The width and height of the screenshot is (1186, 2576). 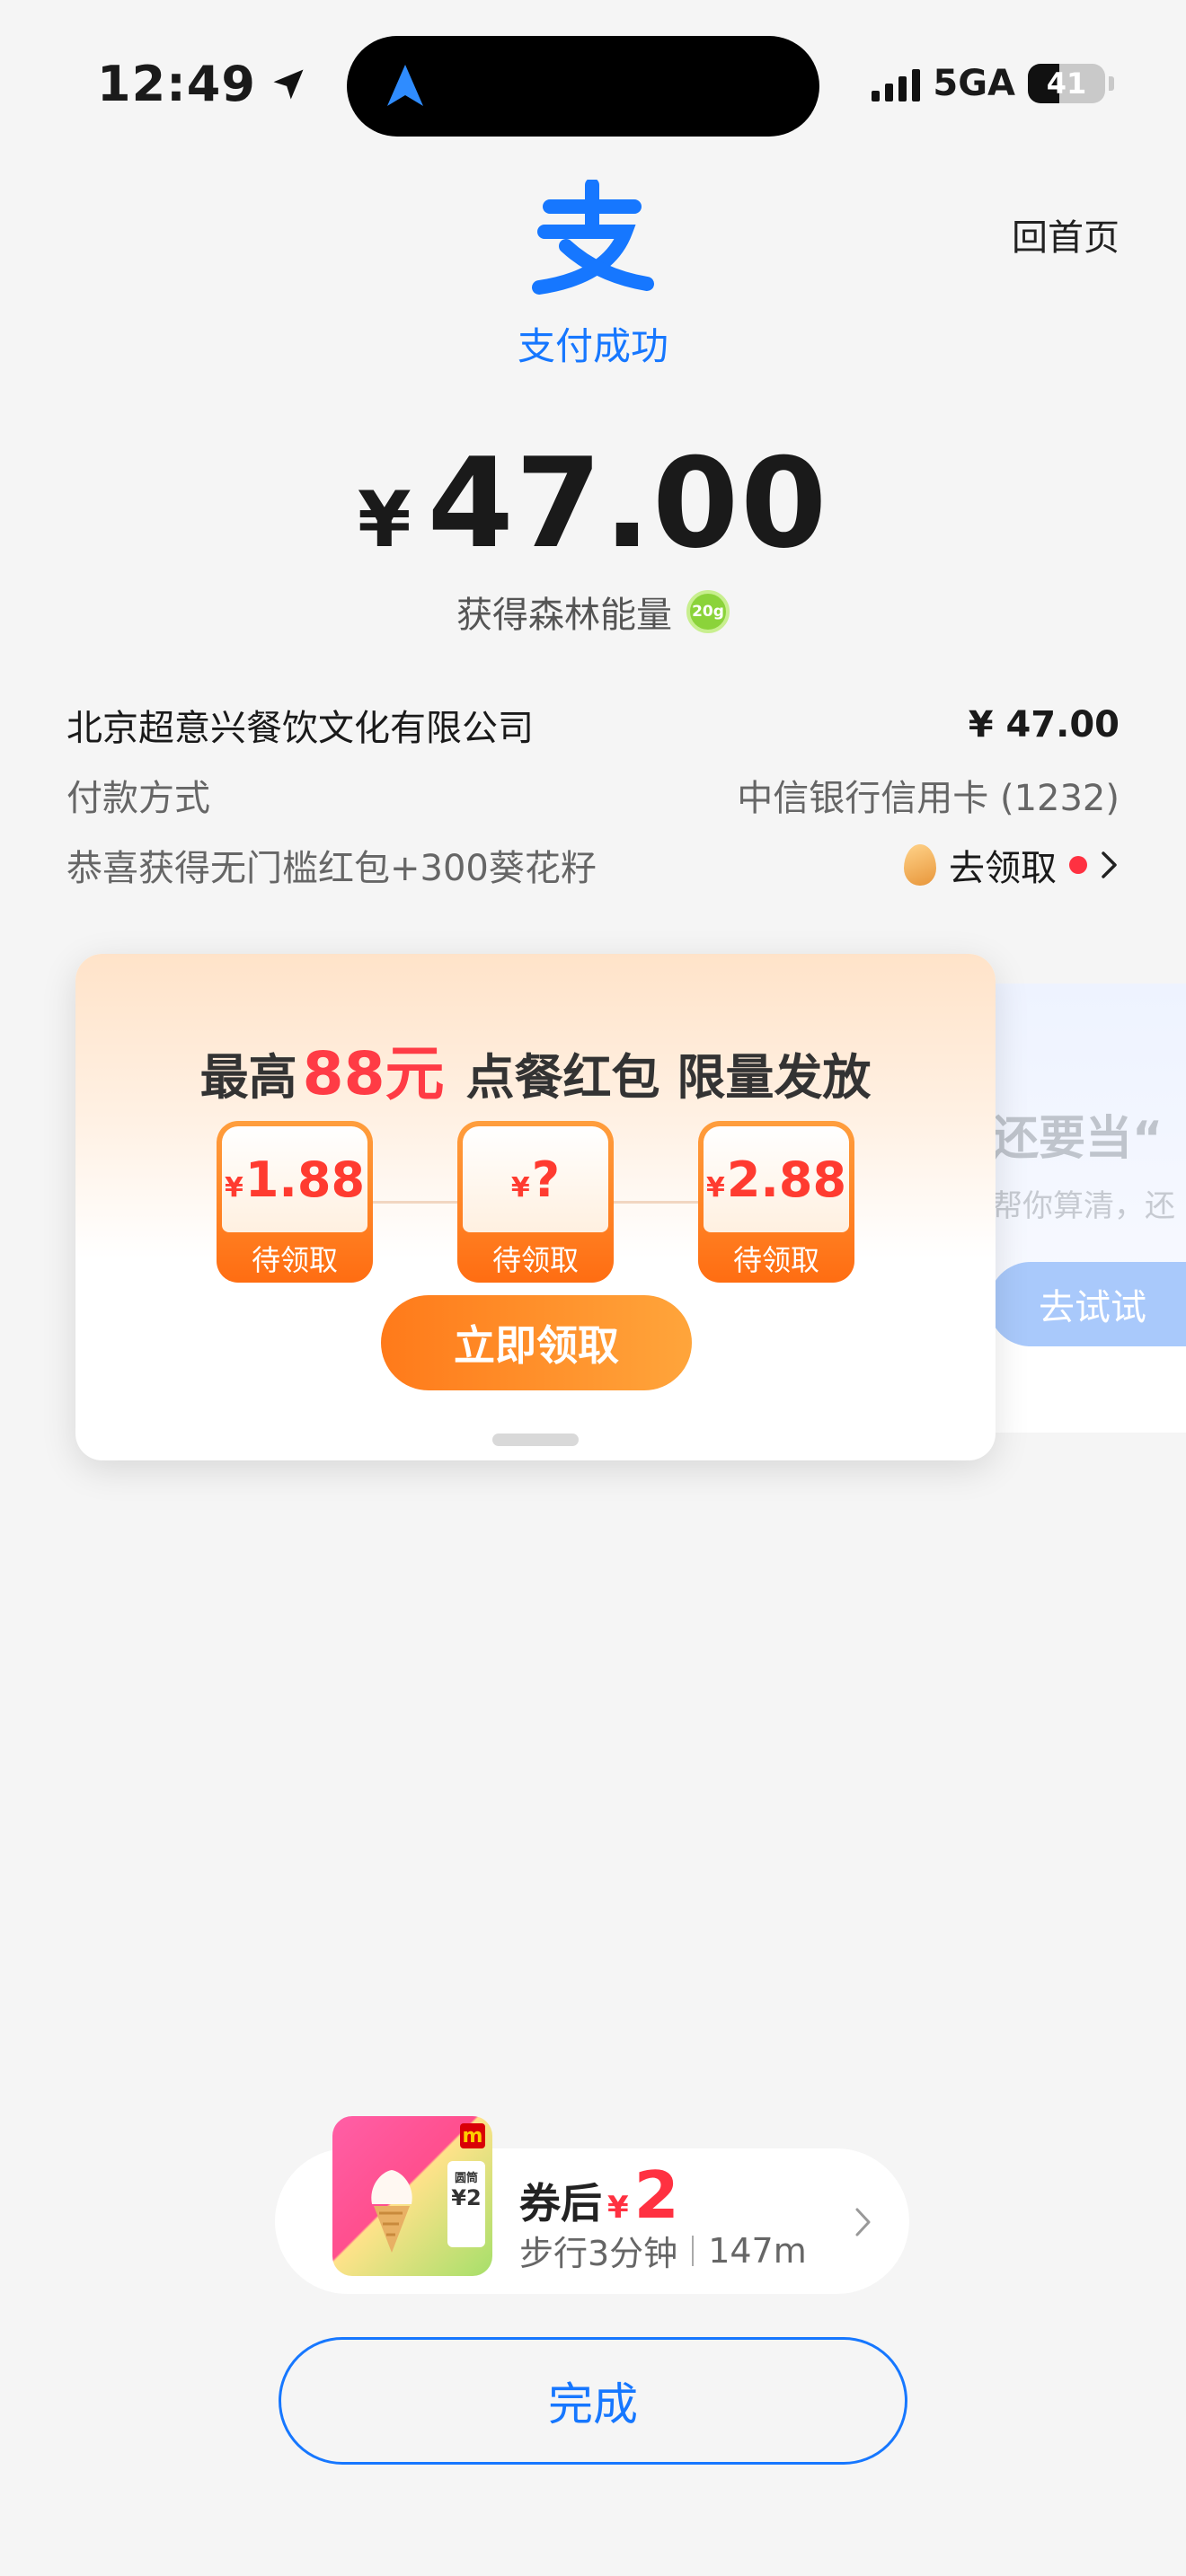 I want to click on secondary-card-subtitle: 帮你算清，还, so click(x=1083, y=1206).